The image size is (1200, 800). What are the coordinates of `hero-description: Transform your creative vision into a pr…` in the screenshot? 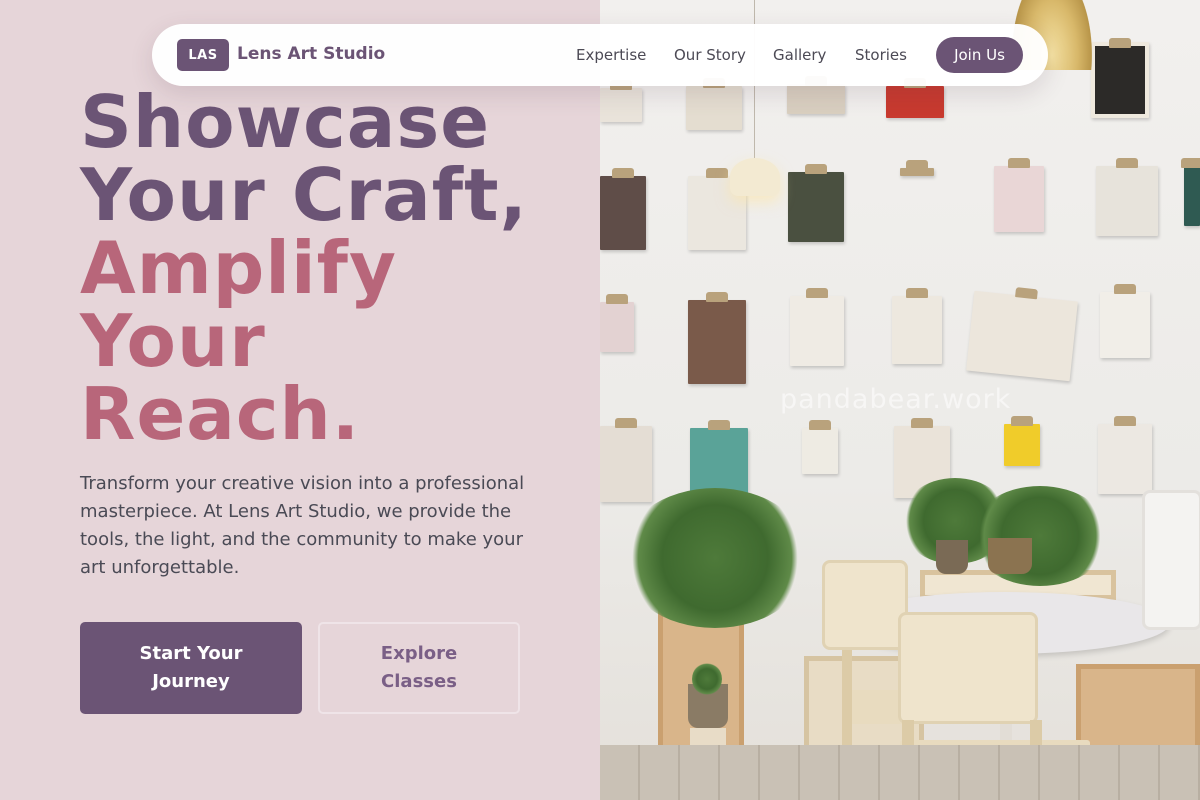 It's located at (302, 525).